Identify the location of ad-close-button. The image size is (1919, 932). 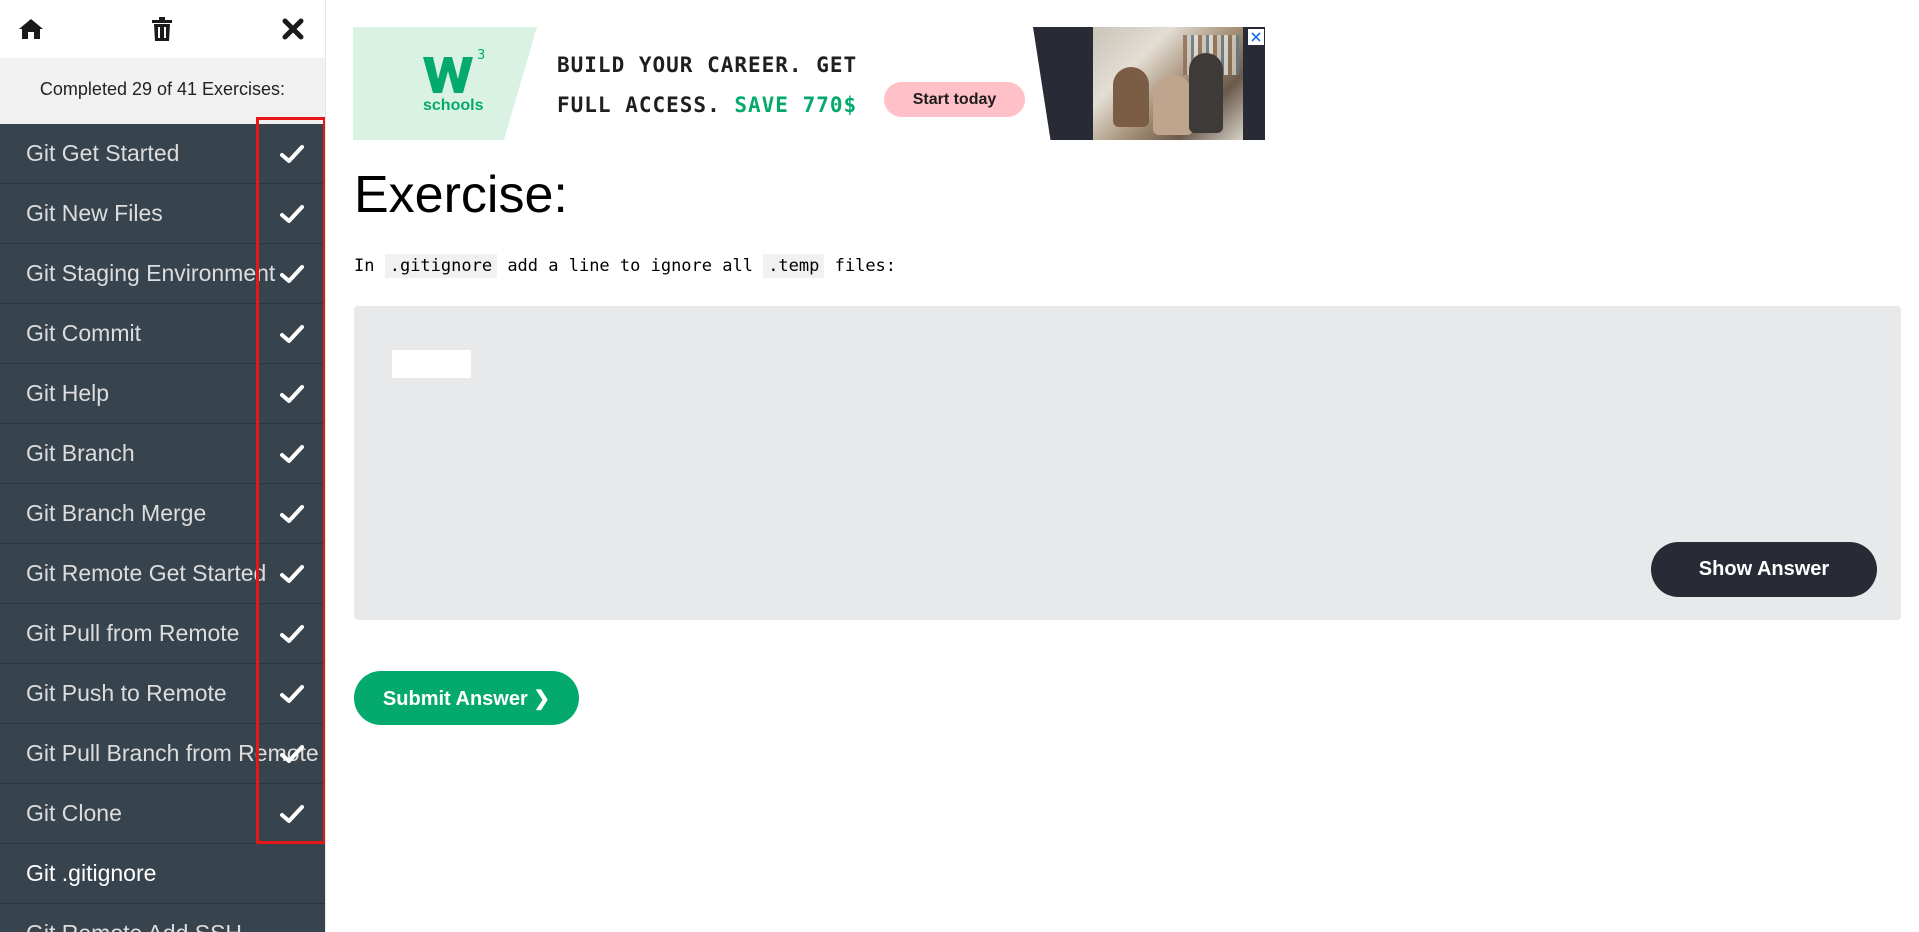
(1256, 37).